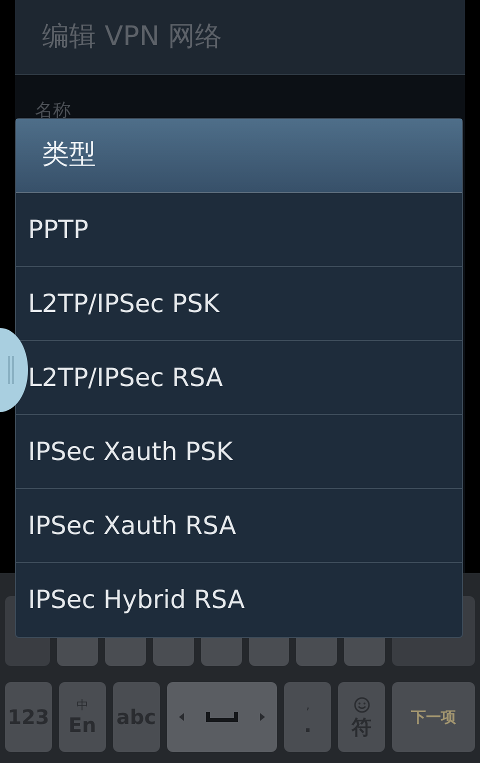 The width and height of the screenshot is (480, 763). What do you see at coordinates (132, 37) in the screenshot?
I see `dialog-title: 编辑 VPN 网络` at bounding box center [132, 37].